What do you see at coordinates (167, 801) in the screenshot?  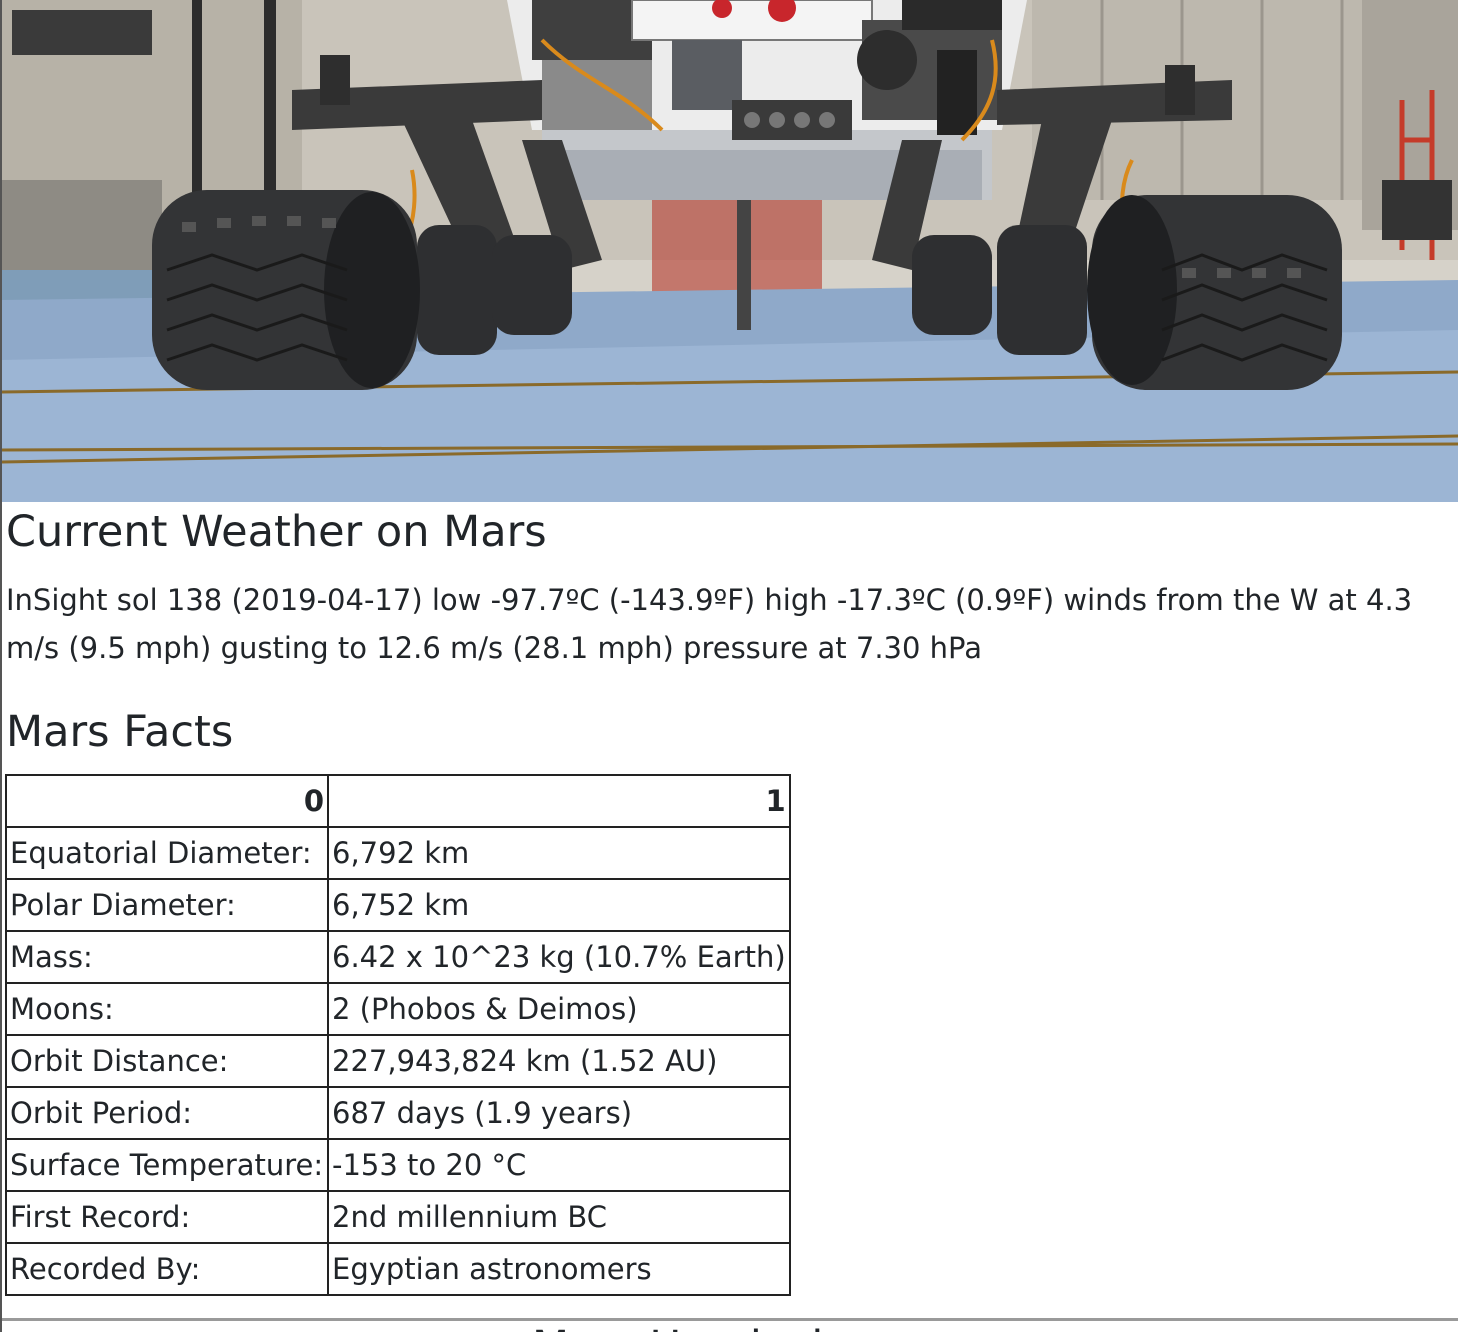 I see `facts-column-header-0: 0` at bounding box center [167, 801].